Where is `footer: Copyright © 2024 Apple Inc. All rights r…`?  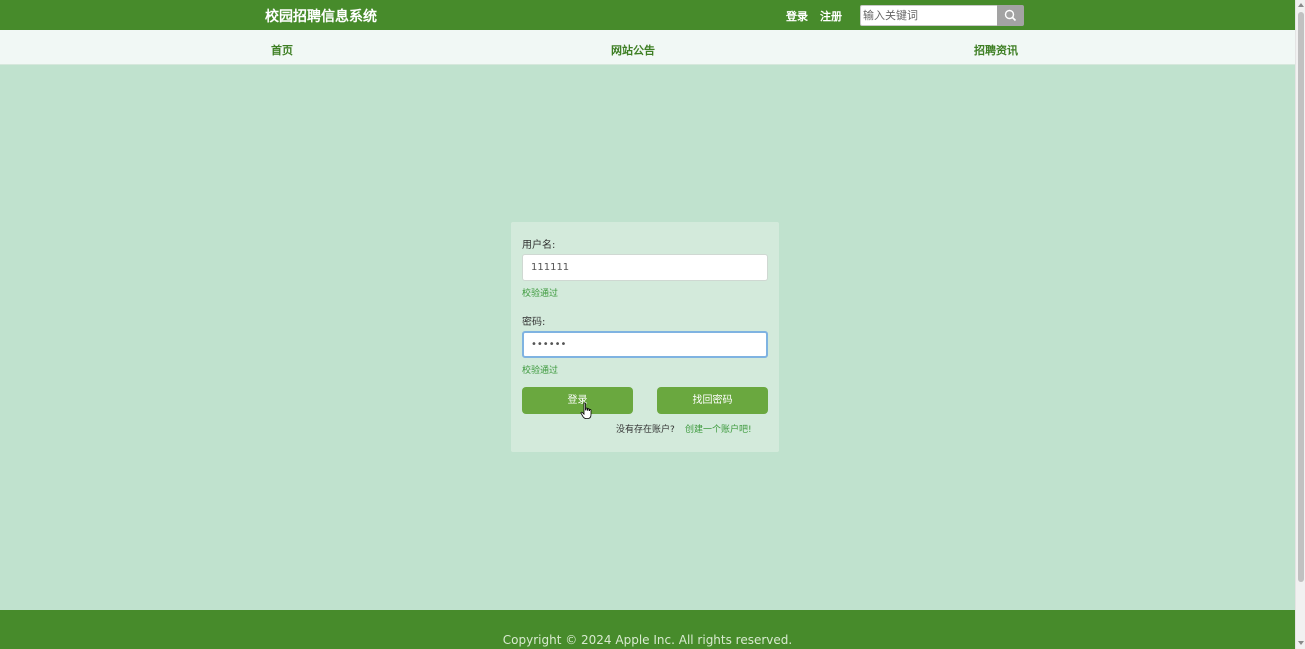 footer: Copyright © 2024 Apple Inc. All rights r… is located at coordinates (647, 629).